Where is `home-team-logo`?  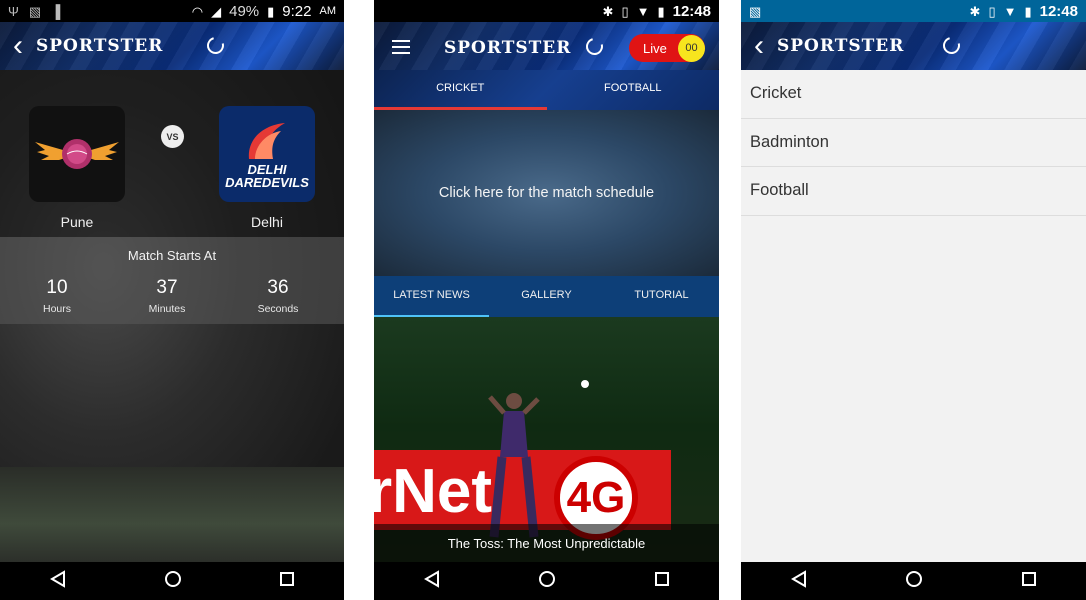
home-team-logo is located at coordinates (77, 154).